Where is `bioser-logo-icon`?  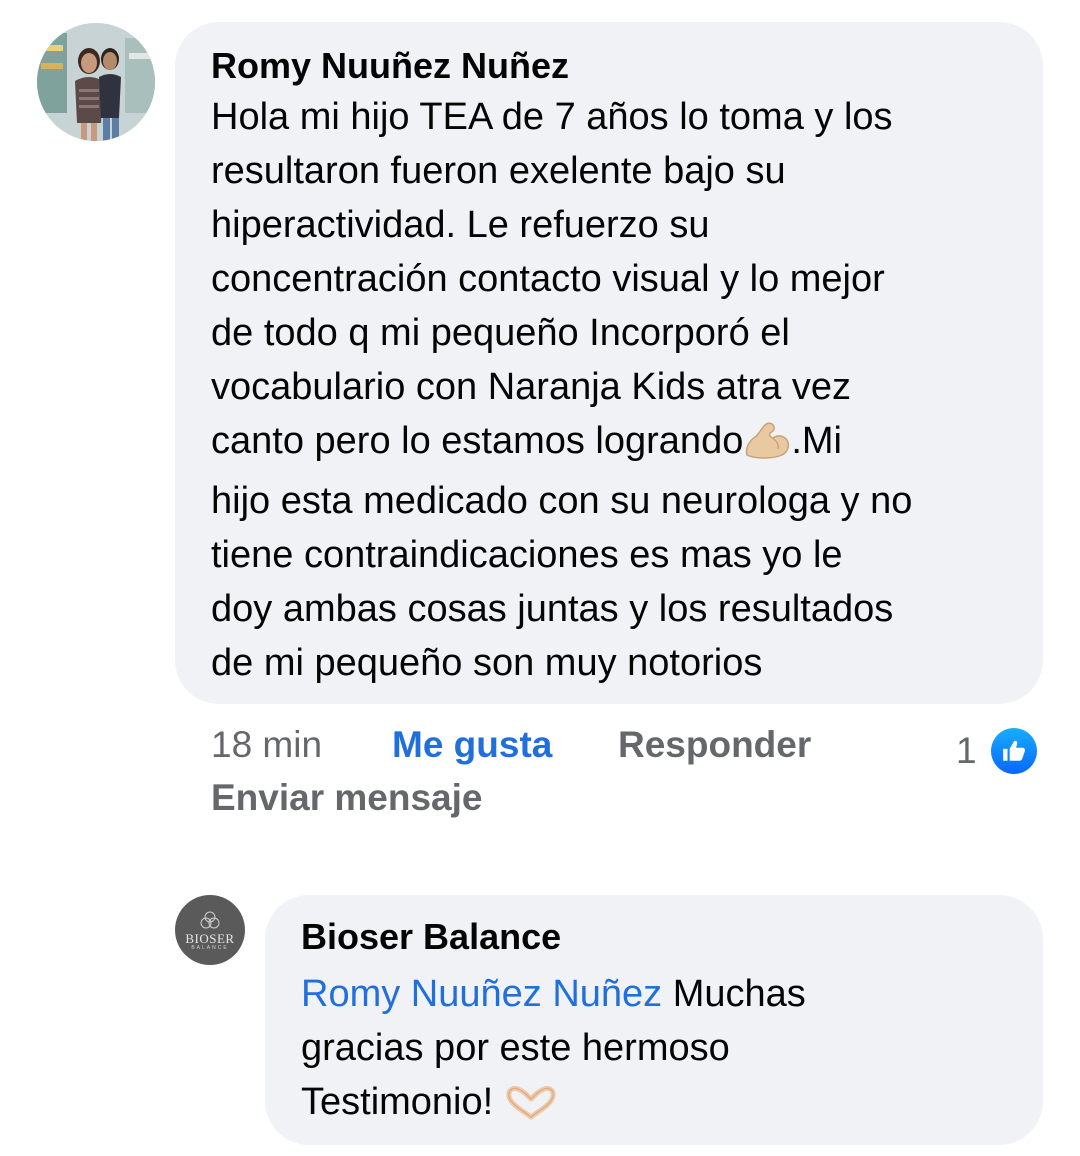
bioser-logo-icon is located at coordinates (210, 920).